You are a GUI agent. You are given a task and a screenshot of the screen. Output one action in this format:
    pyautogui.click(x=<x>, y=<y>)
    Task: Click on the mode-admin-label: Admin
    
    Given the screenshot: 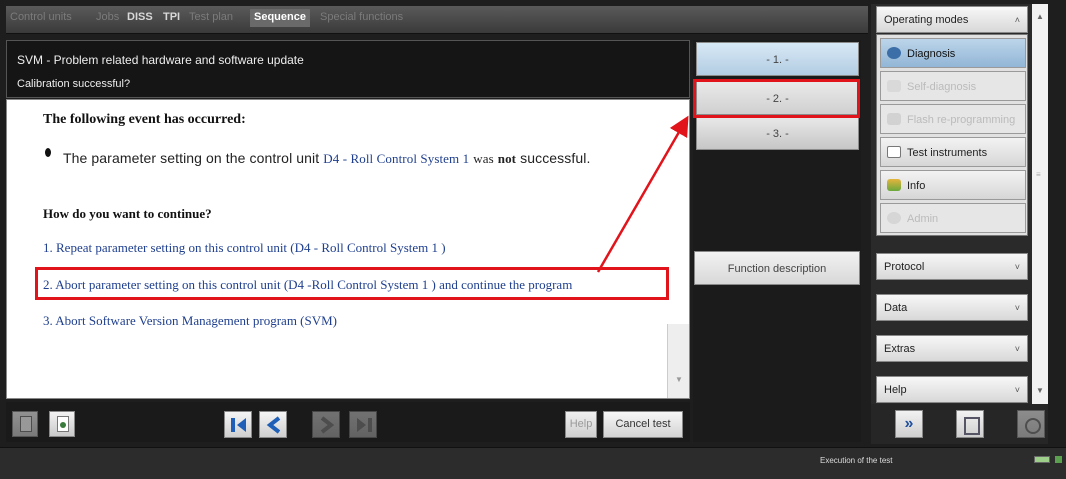 What is the action you would take?
    pyautogui.click(x=923, y=219)
    